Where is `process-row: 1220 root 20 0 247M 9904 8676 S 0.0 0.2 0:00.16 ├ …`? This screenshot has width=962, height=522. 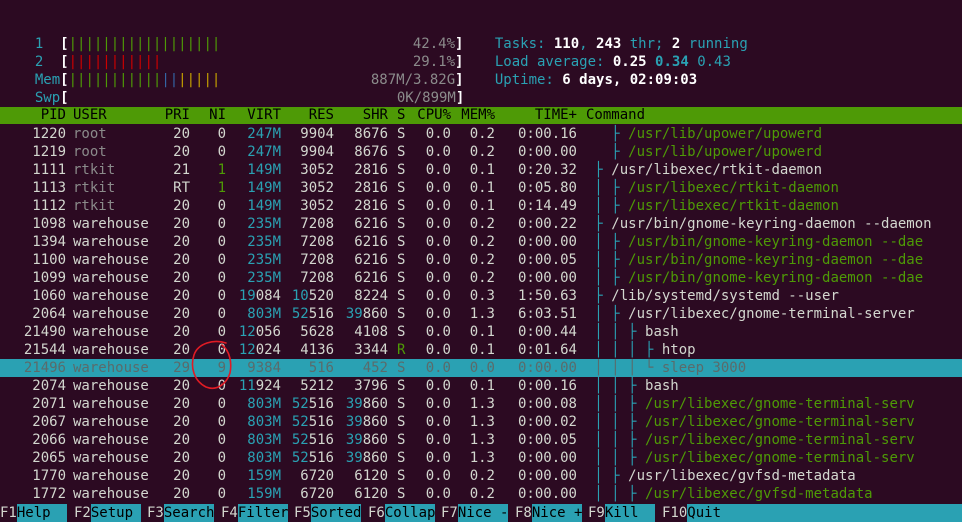
process-row: 1220 root 20 0 247M 9904 8676 S 0.0 0.2 0:00.16 ├ … is located at coordinates (481, 134).